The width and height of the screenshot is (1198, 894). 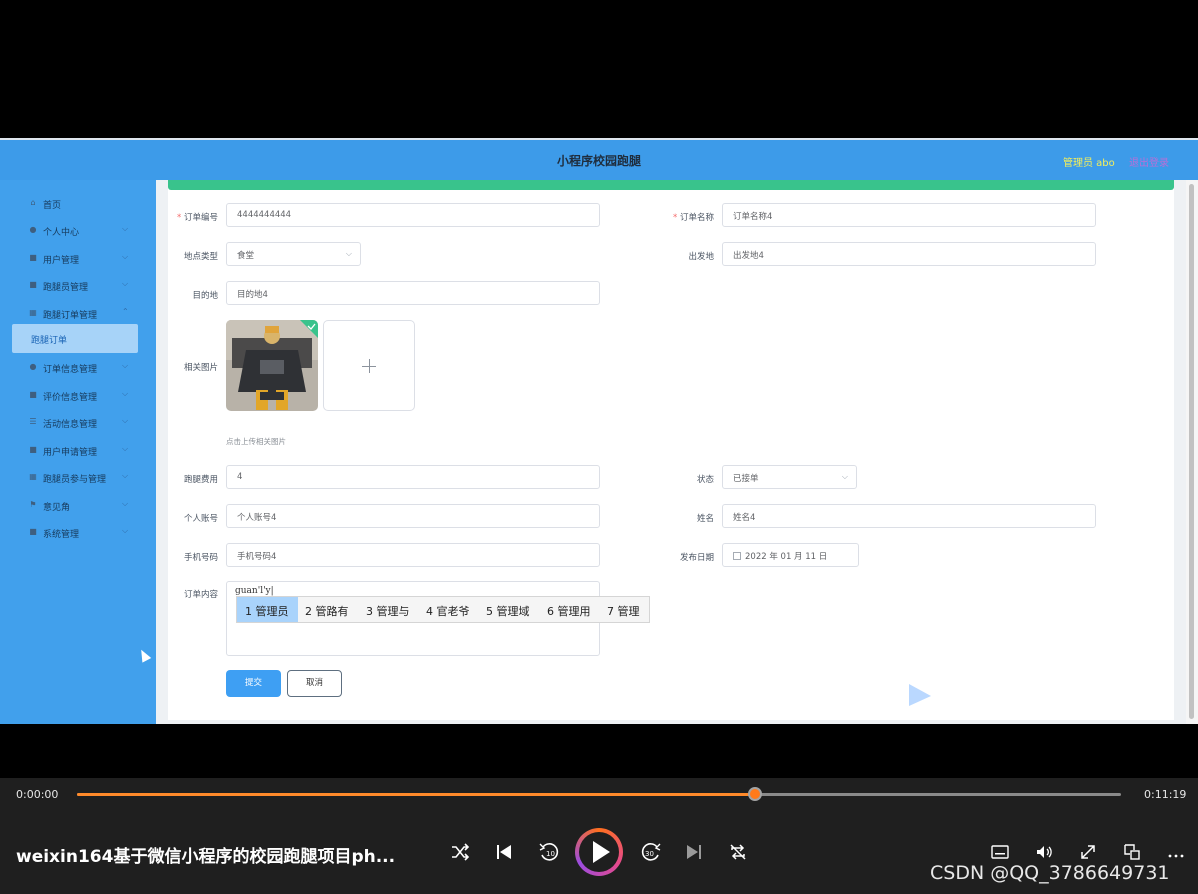 I want to click on volume-icon, so click(x=1044, y=852).